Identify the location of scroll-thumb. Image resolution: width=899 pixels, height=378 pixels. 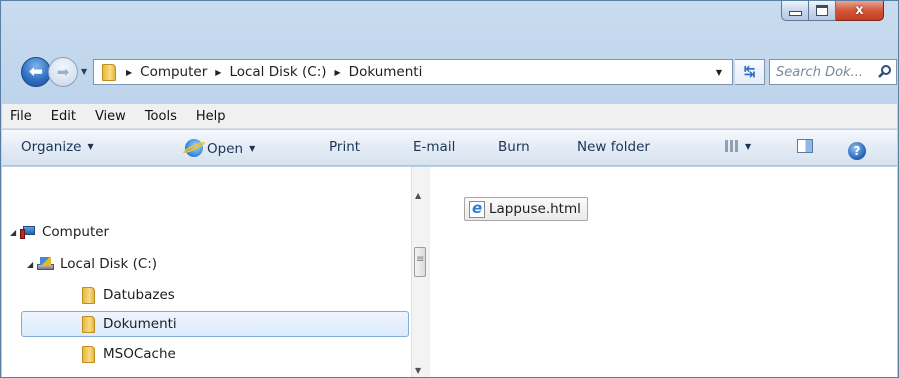
(420, 262).